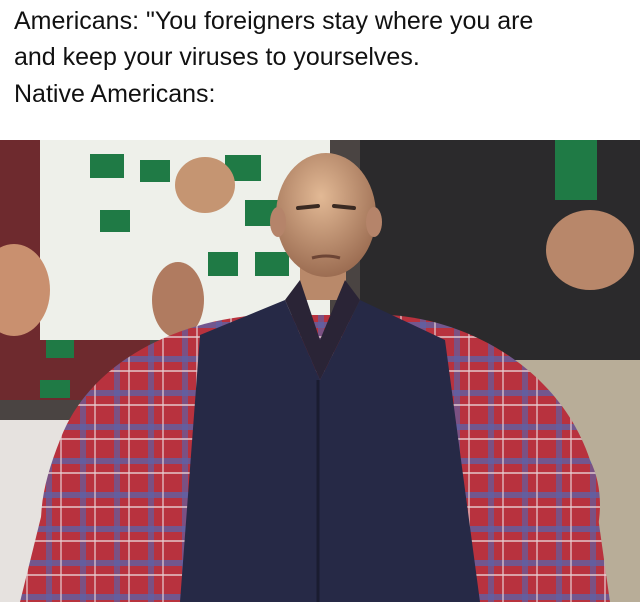  What do you see at coordinates (217, 57) in the screenshot?
I see `caption-line-2: and keep your viruses to yourselves.` at bounding box center [217, 57].